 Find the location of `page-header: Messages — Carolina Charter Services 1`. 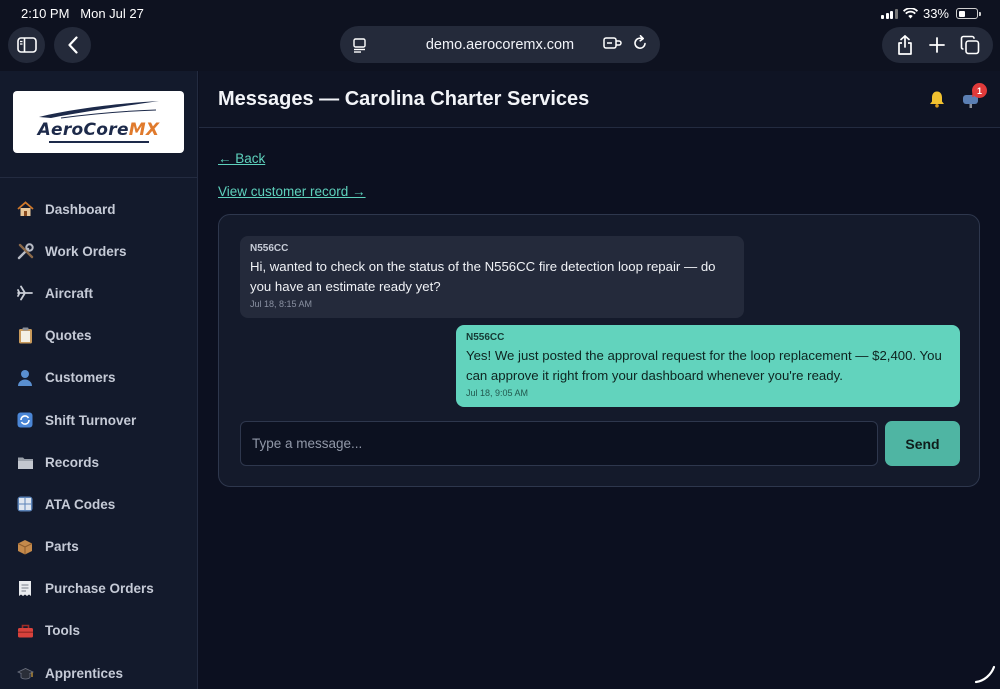

page-header: Messages — Carolina Charter Services 1 is located at coordinates (599, 99).